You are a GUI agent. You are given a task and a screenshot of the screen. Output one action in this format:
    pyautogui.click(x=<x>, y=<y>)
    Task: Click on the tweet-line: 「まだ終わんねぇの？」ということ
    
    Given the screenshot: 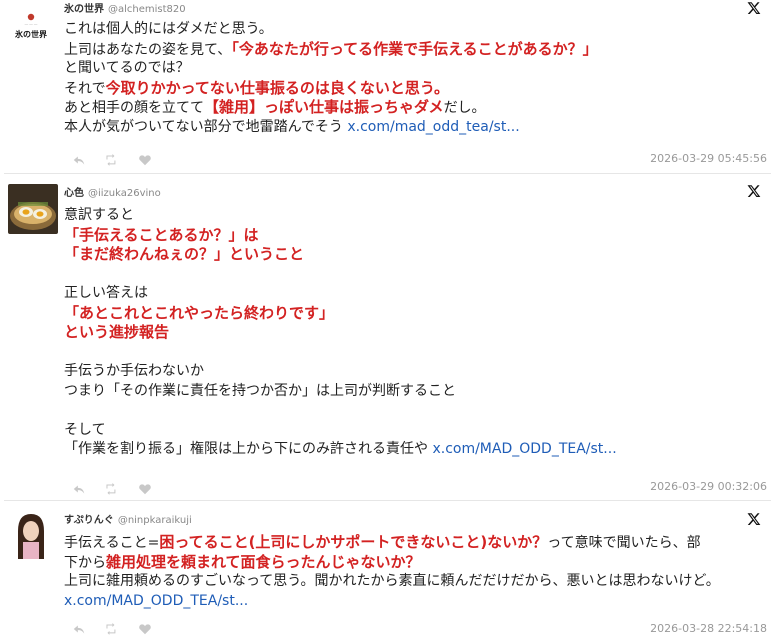 What is the action you would take?
    pyautogui.click(x=417, y=255)
    